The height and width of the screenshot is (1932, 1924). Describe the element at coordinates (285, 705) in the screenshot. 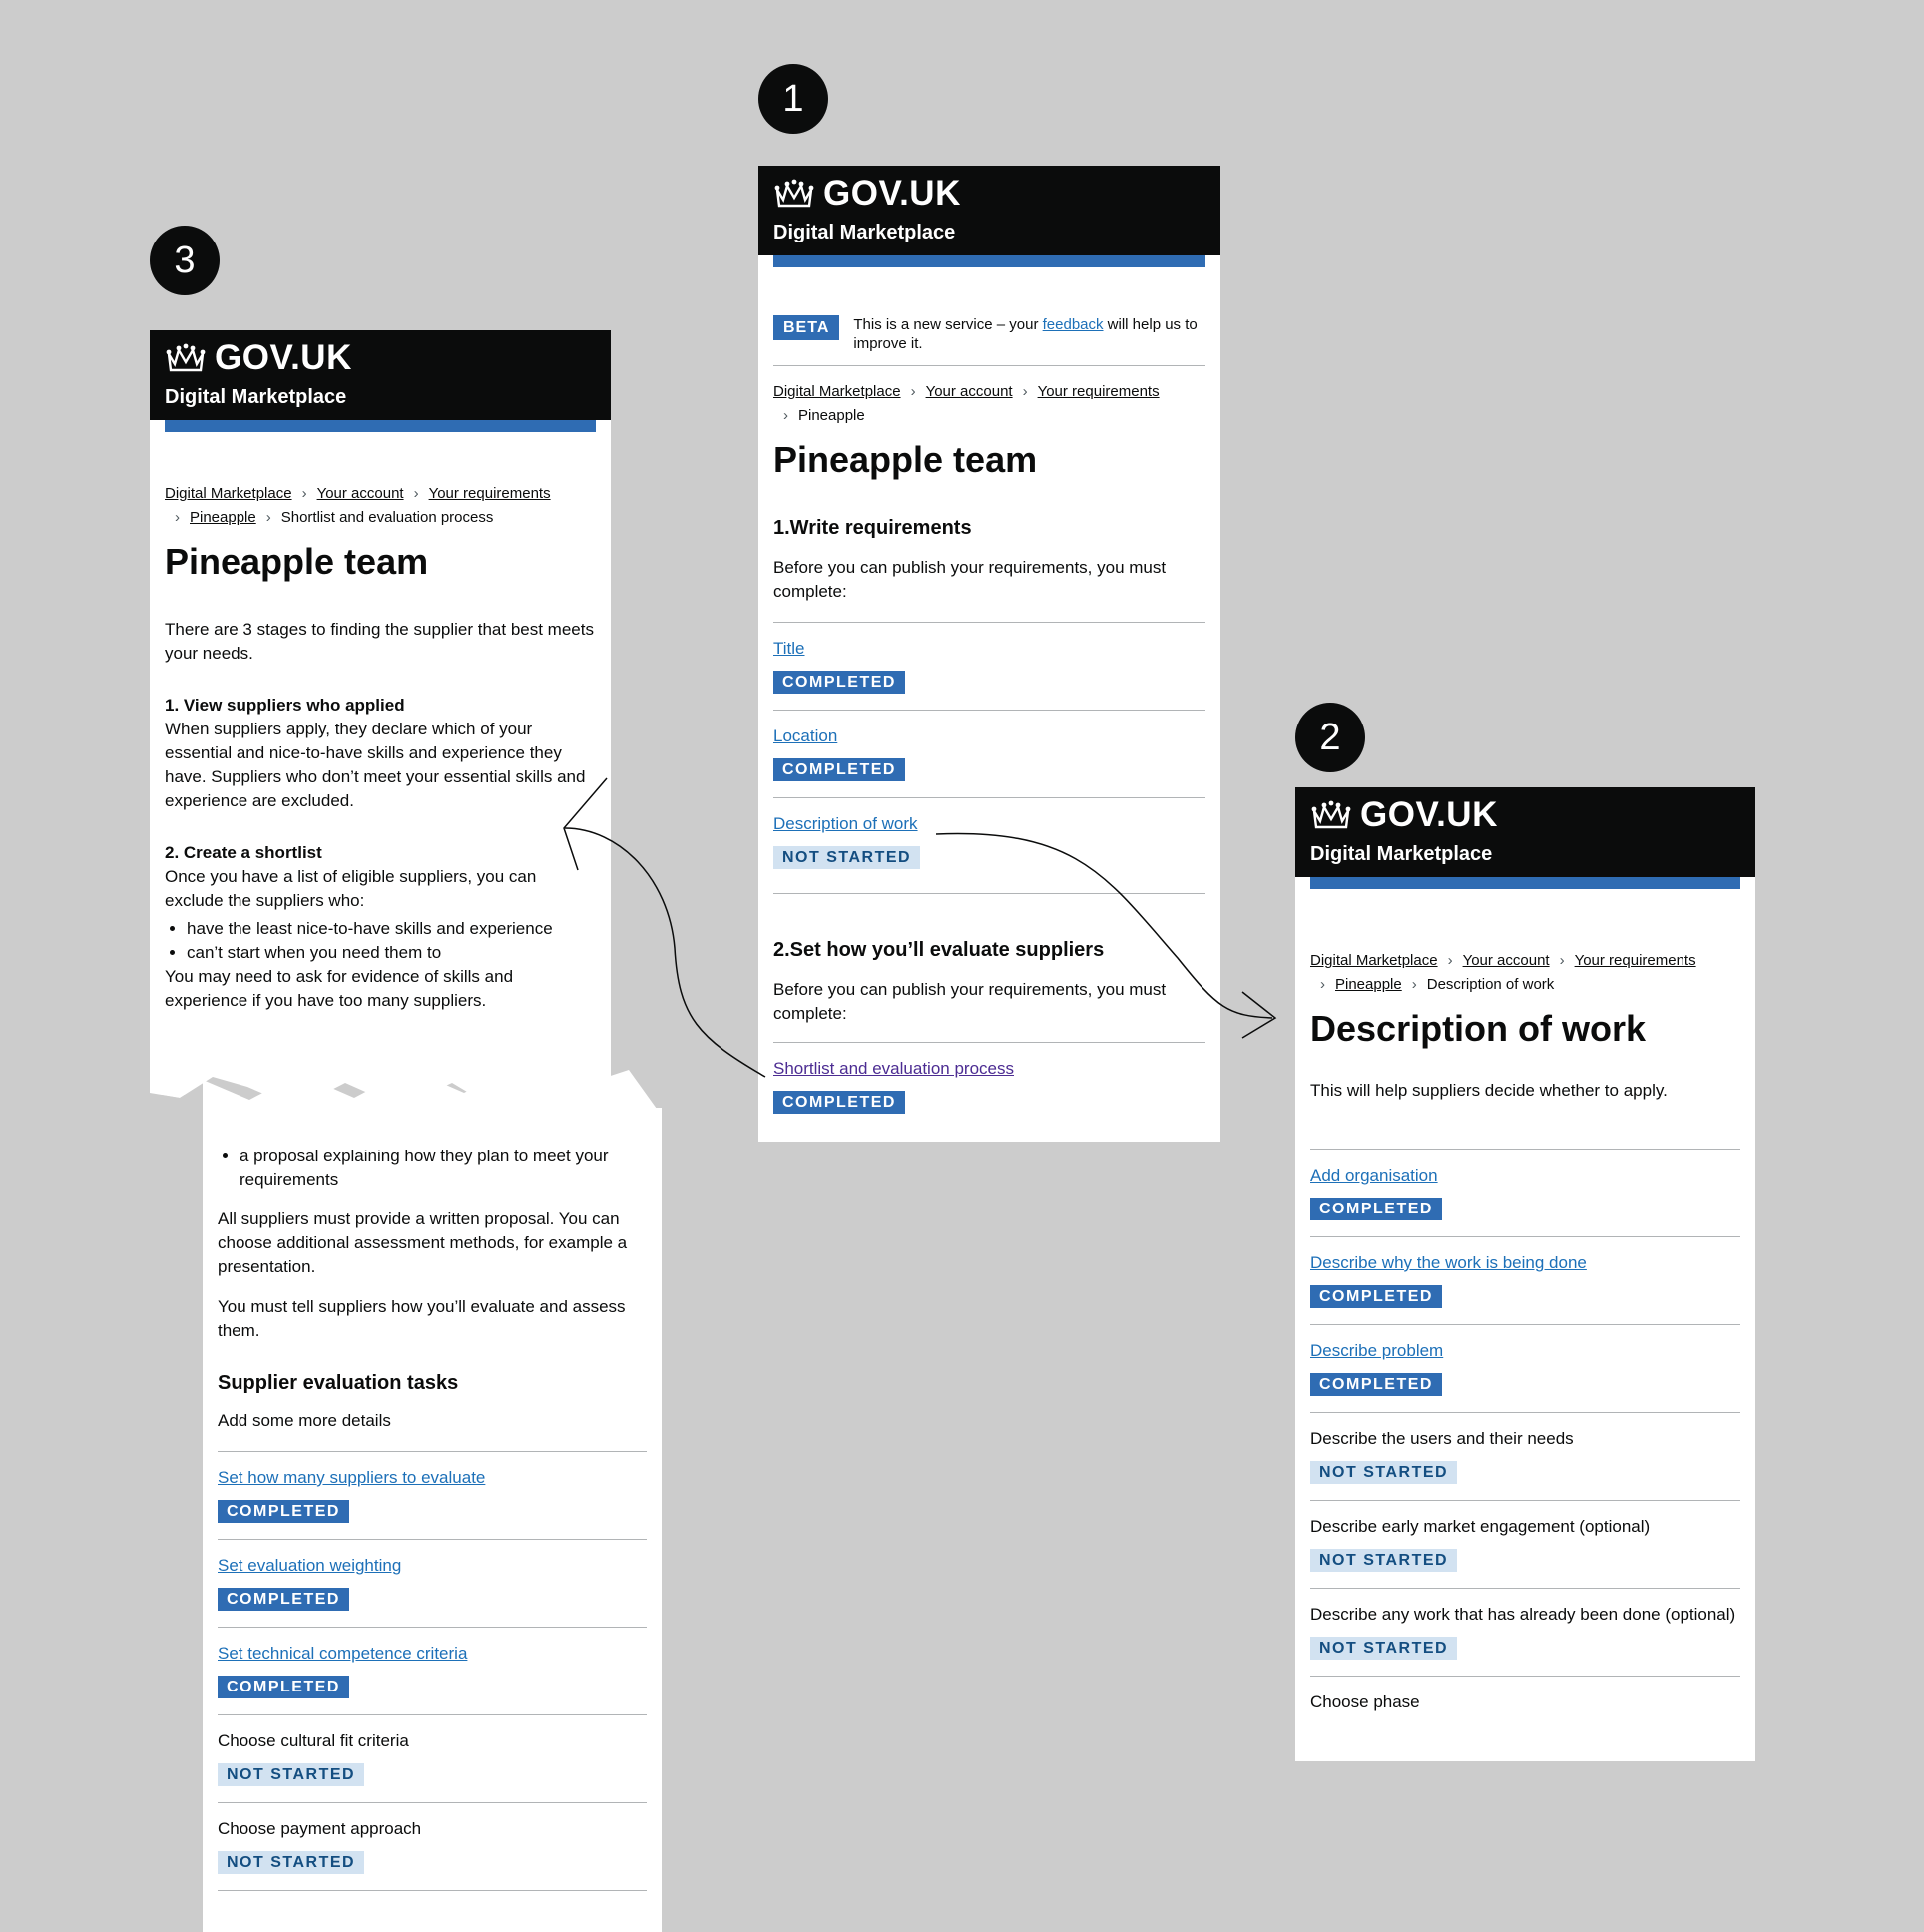

I see `step-heading: 1. View suppliers who applied` at that location.